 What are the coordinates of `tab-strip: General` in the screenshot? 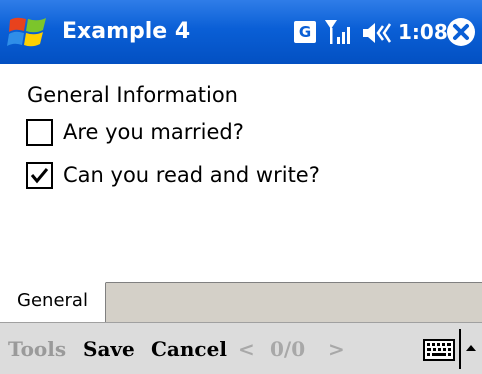 It's located at (241, 302).